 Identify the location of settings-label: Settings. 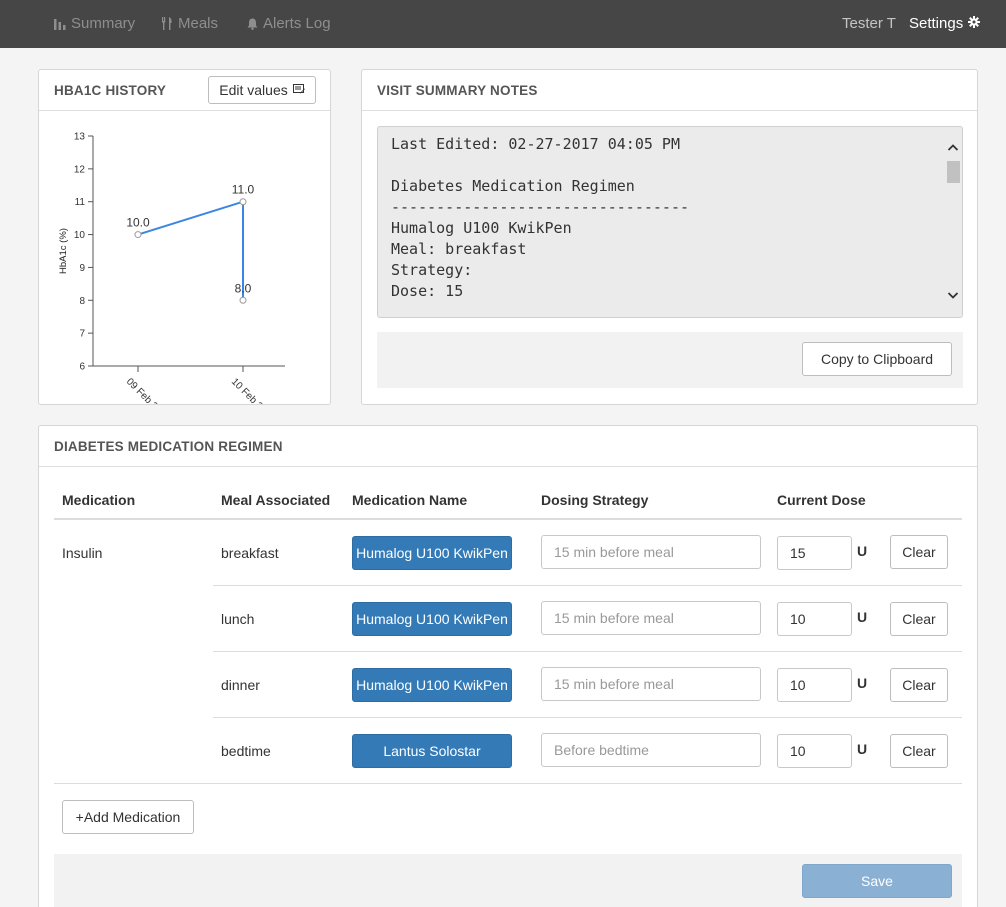
(936, 23).